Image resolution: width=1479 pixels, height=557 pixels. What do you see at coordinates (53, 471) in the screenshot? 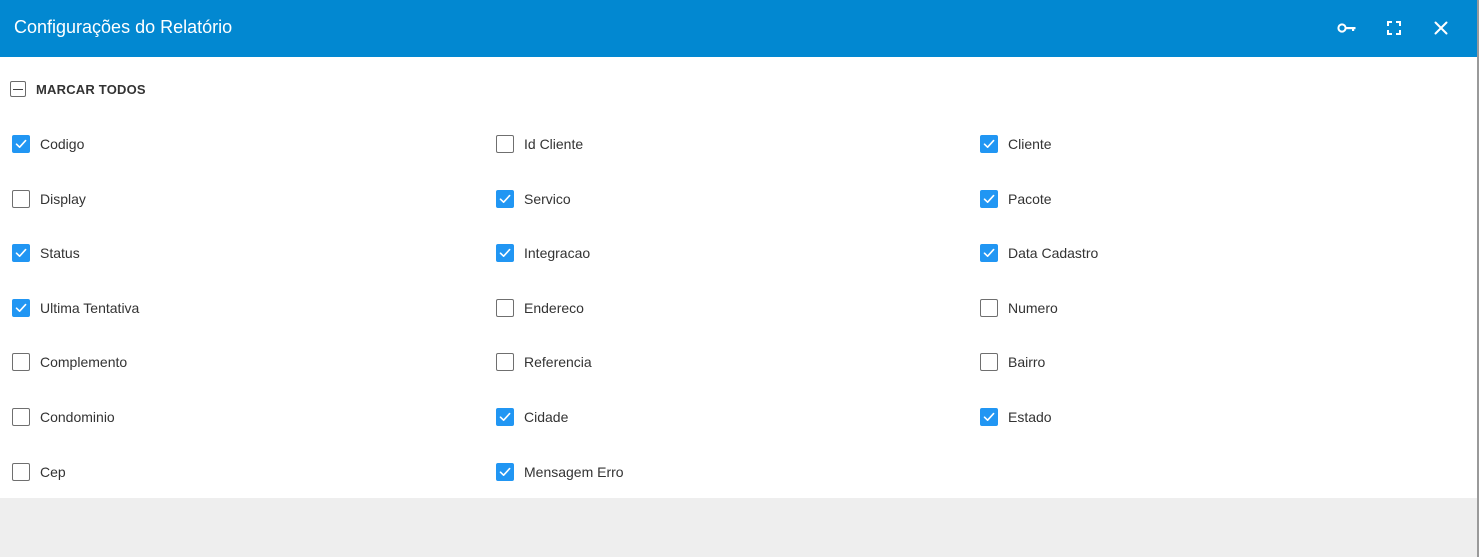
I see `field-checkbox-label: Cep` at bounding box center [53, 471].